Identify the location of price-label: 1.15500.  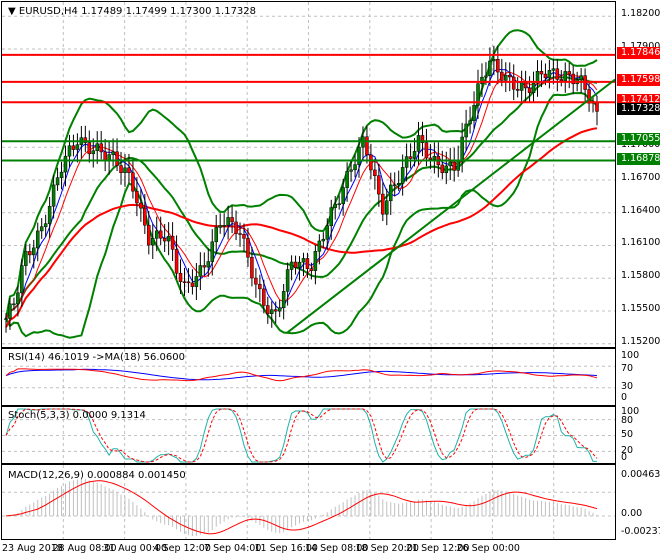
(640, 308).